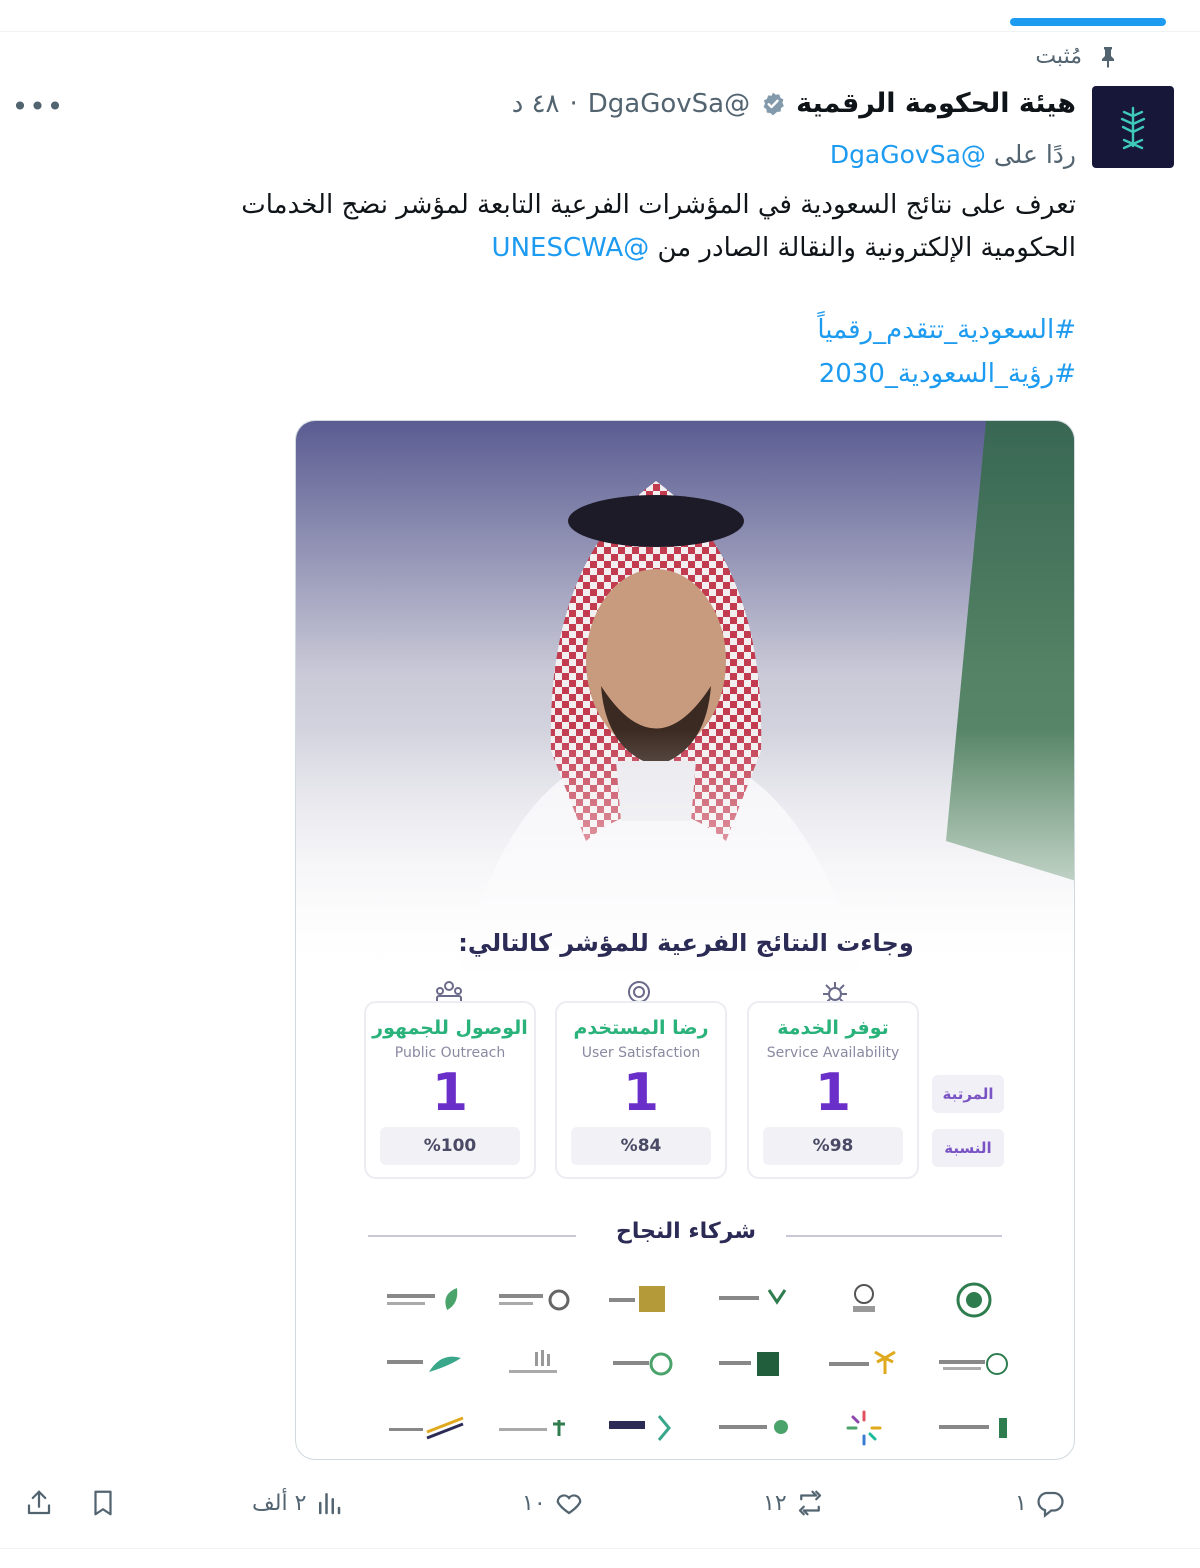 The width and height of the screenshot is (1200, 1568). I want to click on dga-logo-icon, so click(1133, 128).